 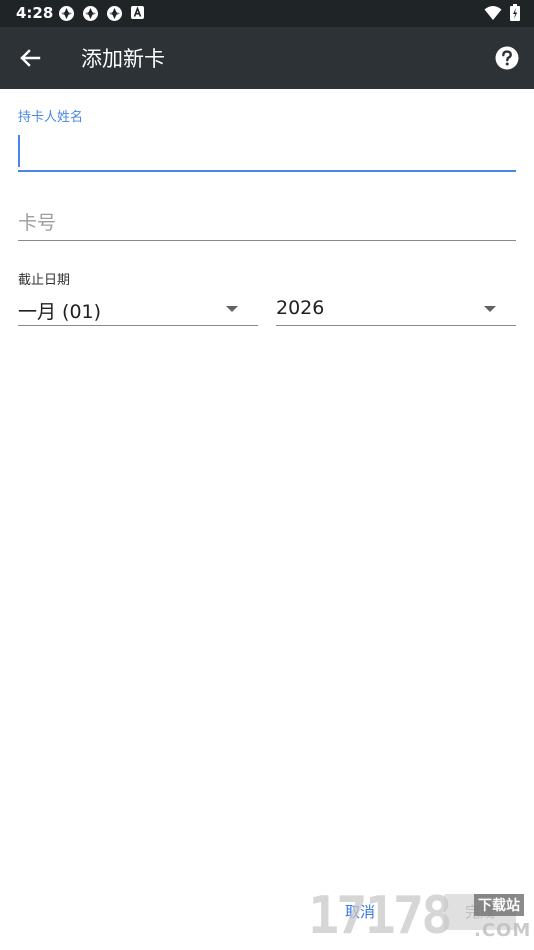 I want to click on card-number-field, so click(x=267, y=224).